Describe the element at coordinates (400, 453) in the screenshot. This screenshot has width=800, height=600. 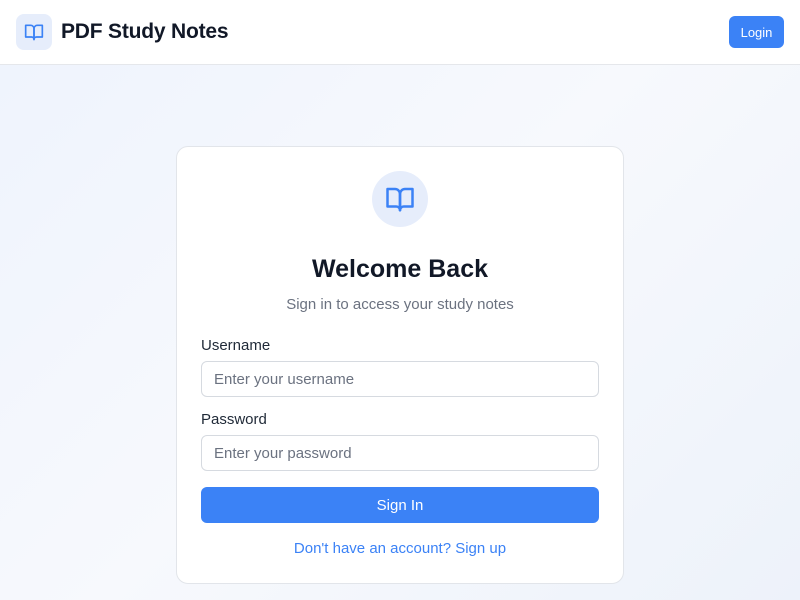
I see `password-input` at that location.